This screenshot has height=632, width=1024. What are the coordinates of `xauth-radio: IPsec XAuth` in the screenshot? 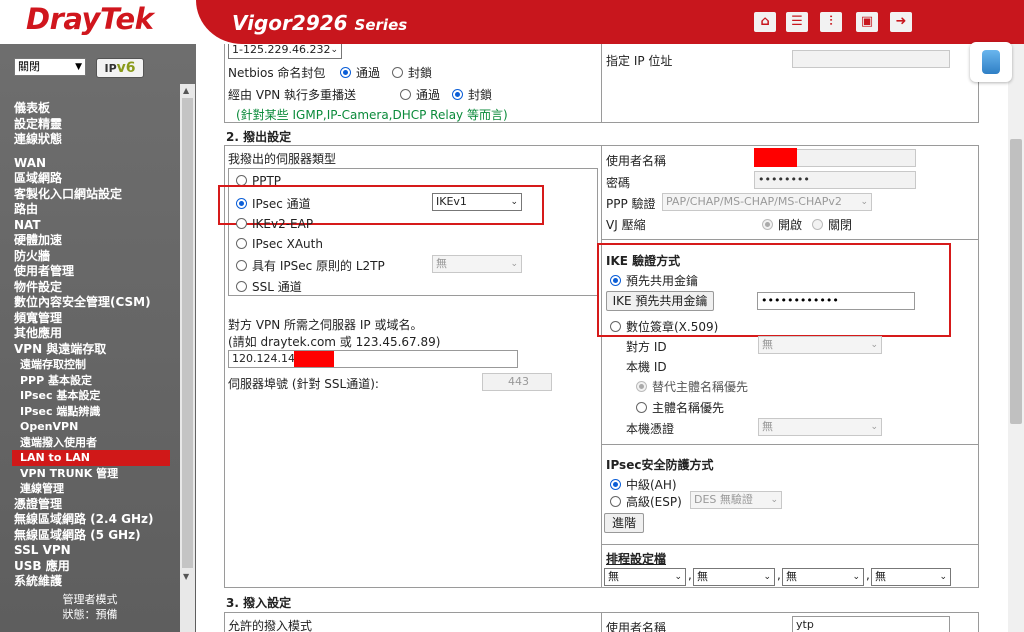 It's located at (279, 244).